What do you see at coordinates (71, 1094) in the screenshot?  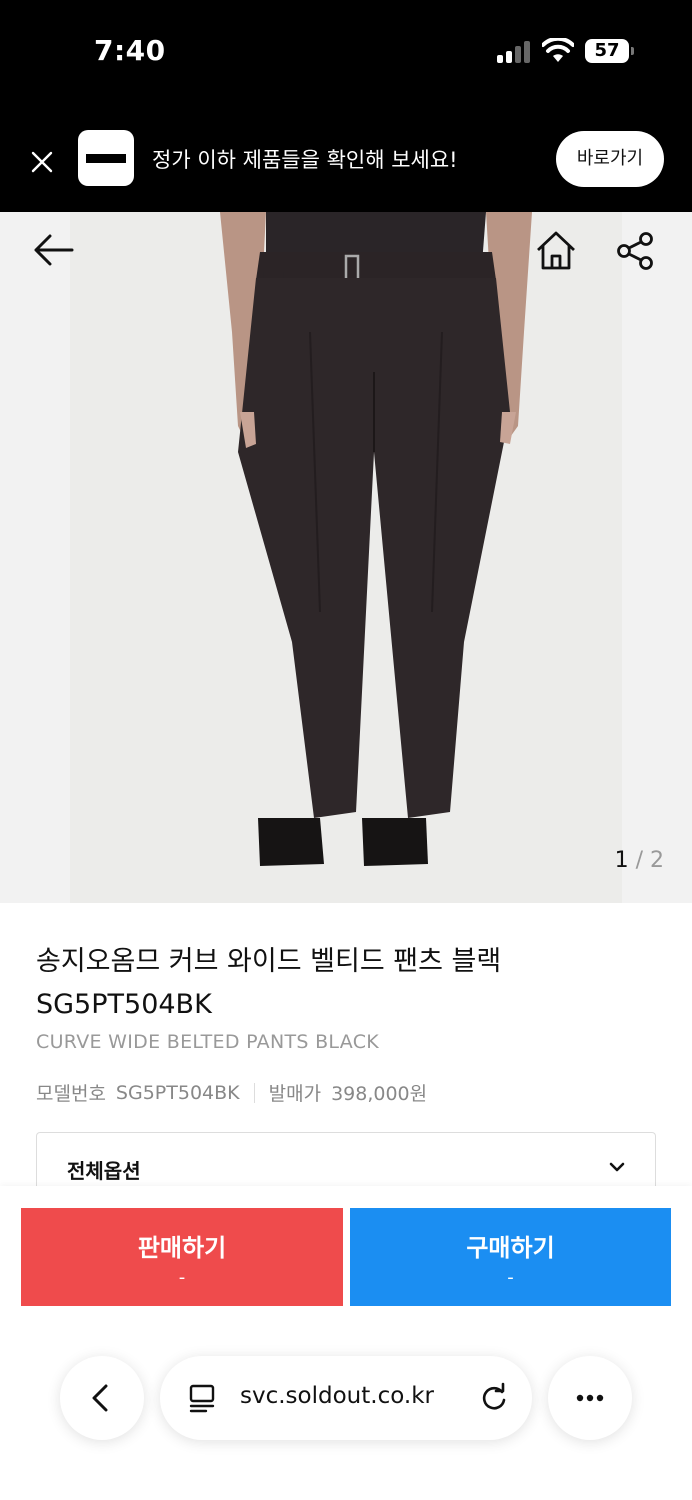 I see `model-number-label: 모델번호` at bounding box center [71, 1094].